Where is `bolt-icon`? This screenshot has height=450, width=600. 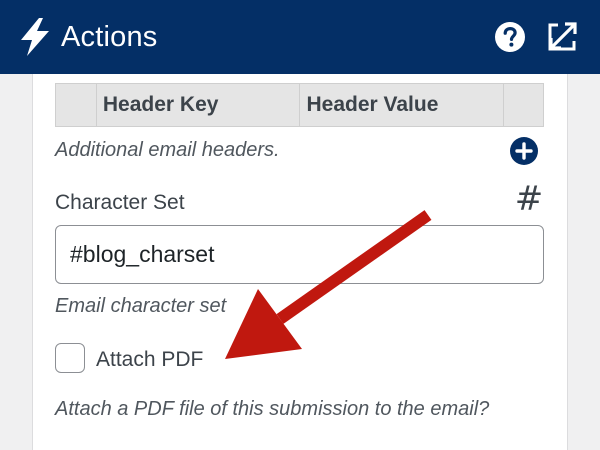 bolt-icon is located at coordinates (35, 37).